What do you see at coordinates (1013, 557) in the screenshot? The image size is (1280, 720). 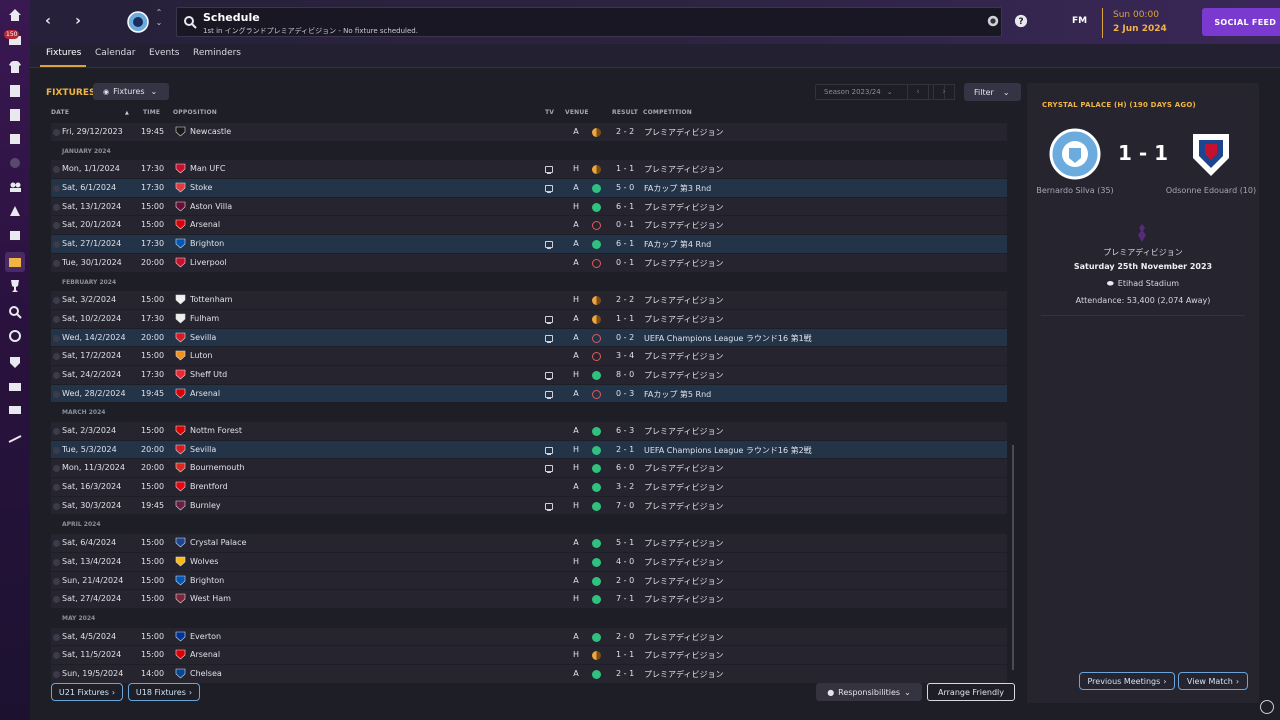 I see `scrollbar` at bounding box center [1013, 557].